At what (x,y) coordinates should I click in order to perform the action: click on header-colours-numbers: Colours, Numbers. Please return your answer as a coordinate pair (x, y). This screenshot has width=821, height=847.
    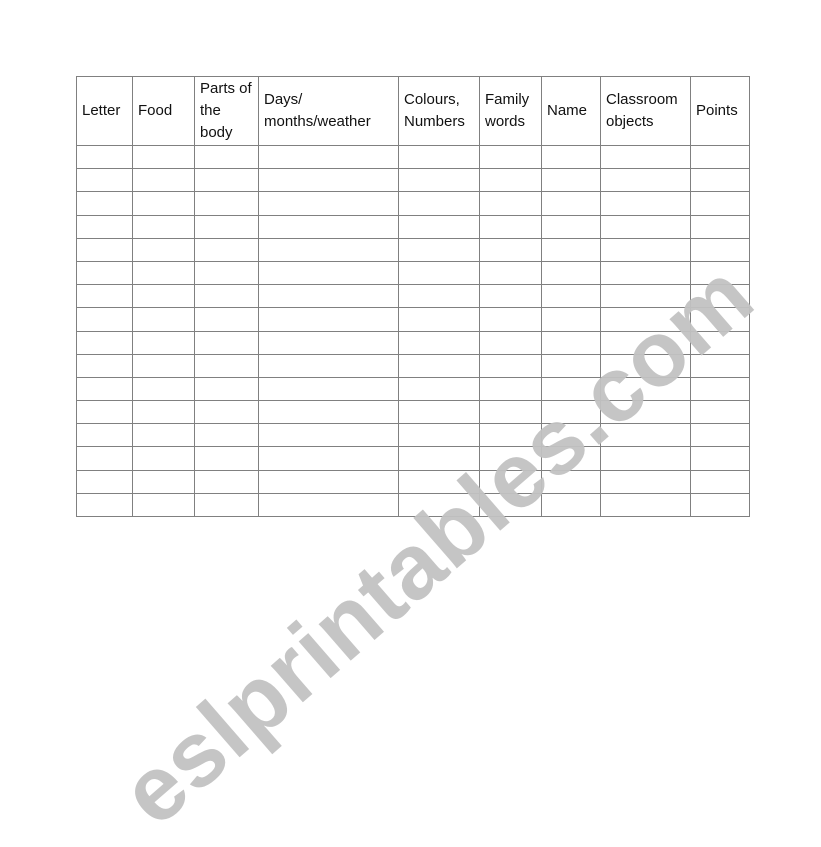
    Looking at the image, I should click on (439, 111).